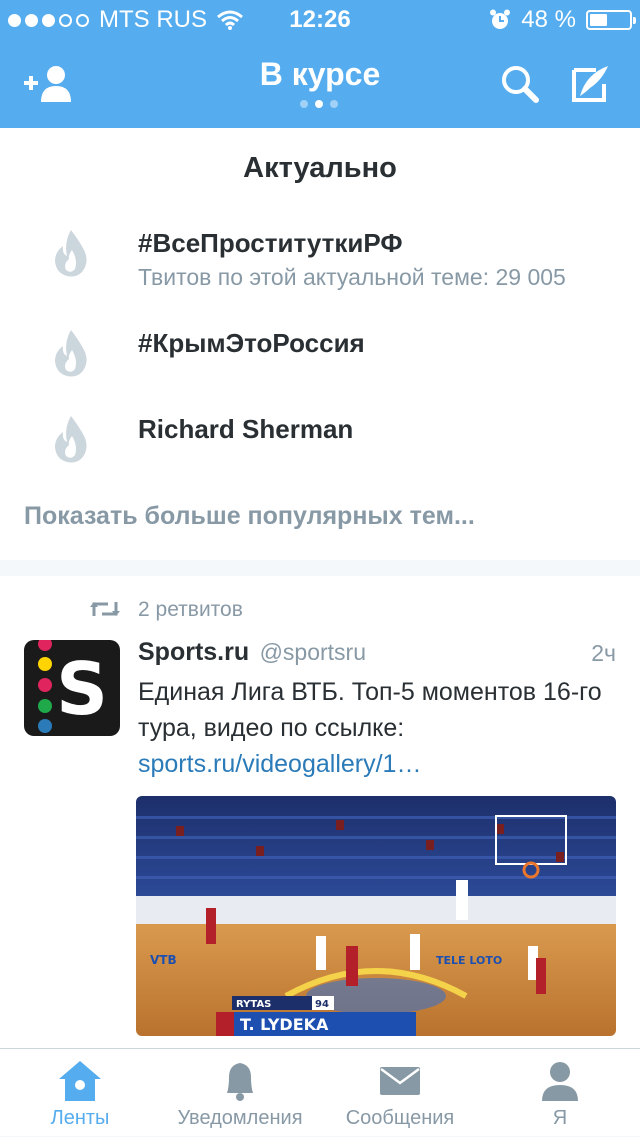 The height and width of the screenshot is (1137, 640). I want to click on tab-me: Я, so click(560, 1093).